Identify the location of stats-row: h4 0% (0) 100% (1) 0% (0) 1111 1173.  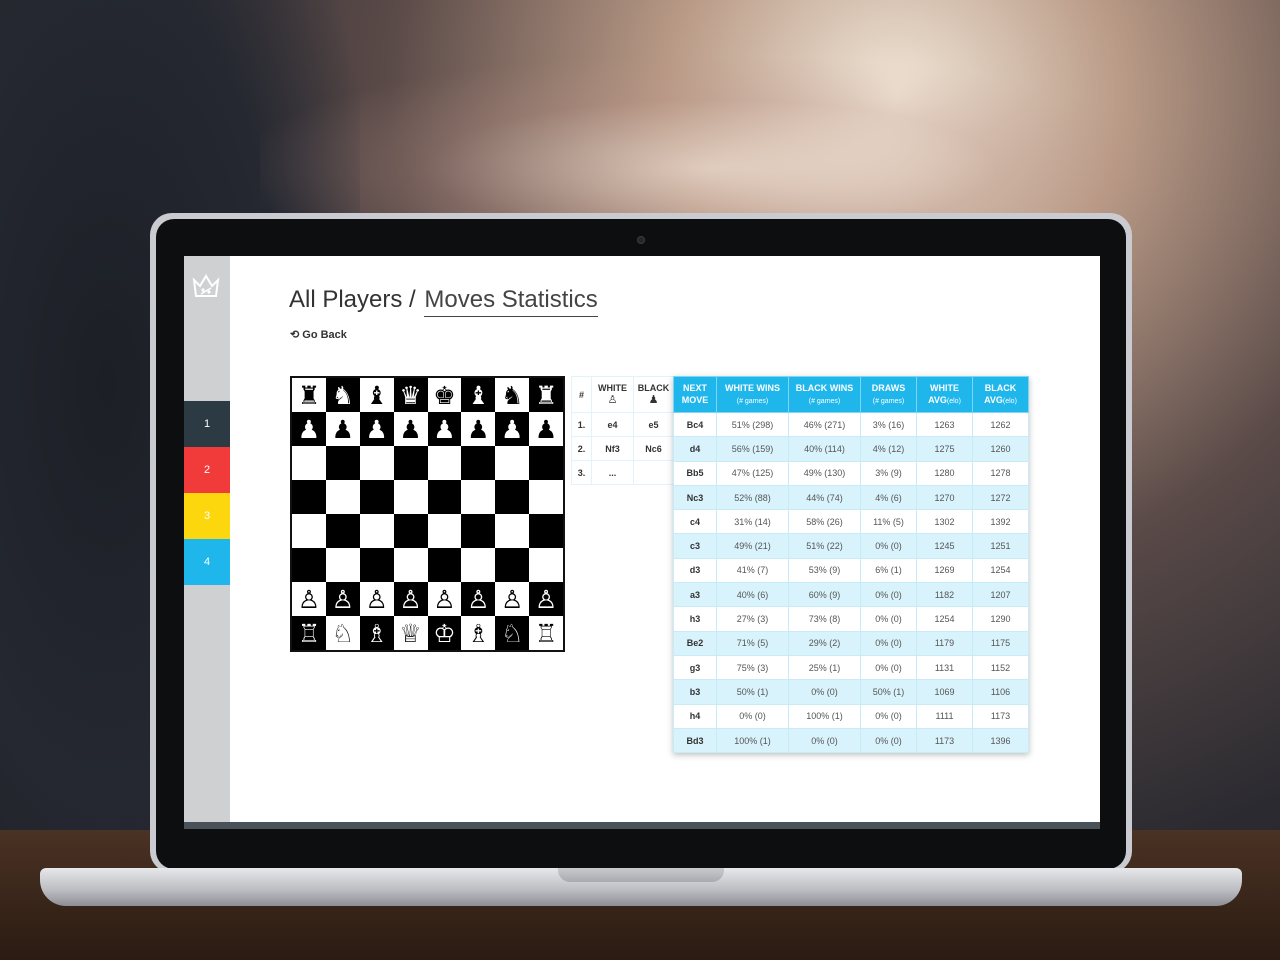
(851, 716).